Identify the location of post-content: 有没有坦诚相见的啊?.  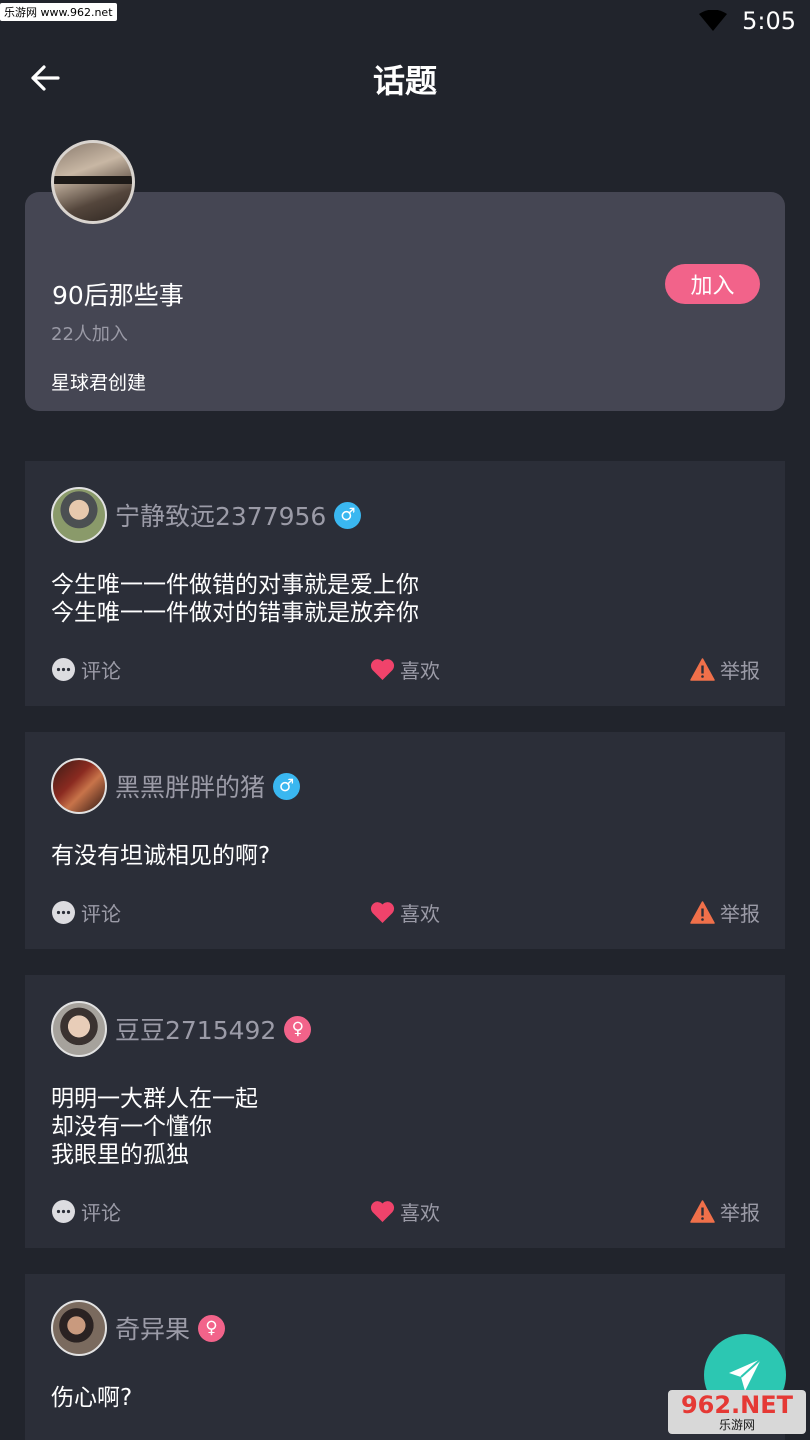
(160, 856).